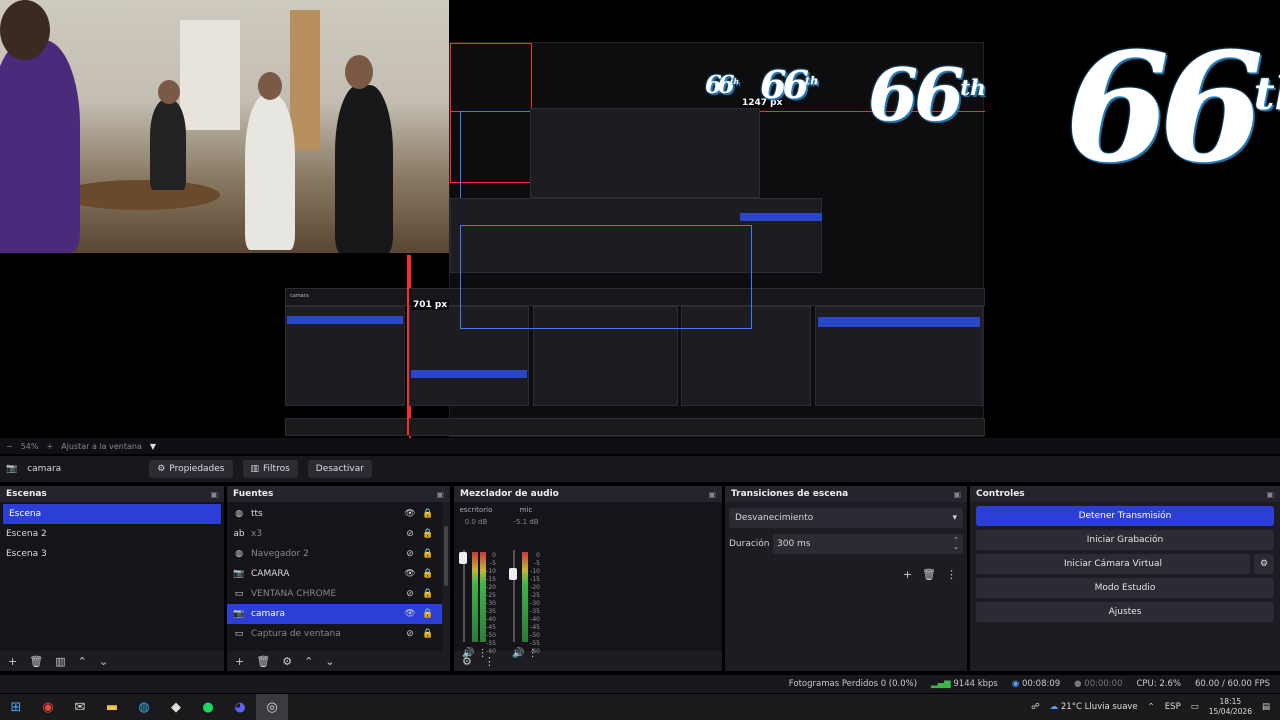  What do you see at coordinates (334, 514) in the screenshot?
I see `source-item: ◍ tts 👁 🔒` at bounding box center [334, 514].